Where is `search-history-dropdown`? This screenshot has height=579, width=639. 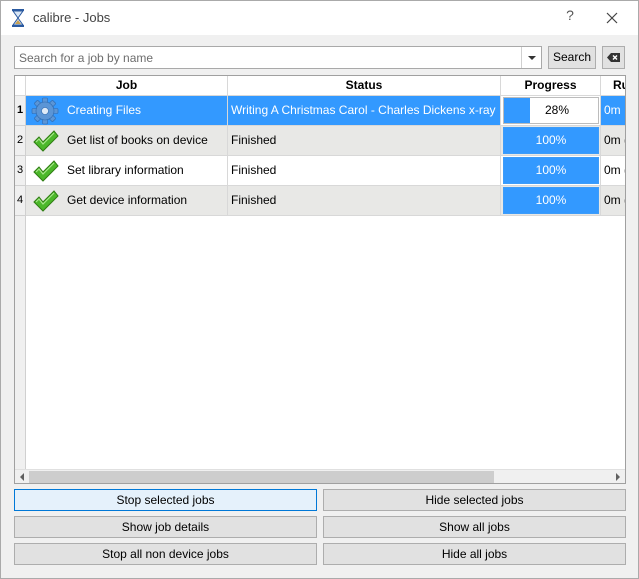
search-history-dropdown is located at coordinates (531, 57).